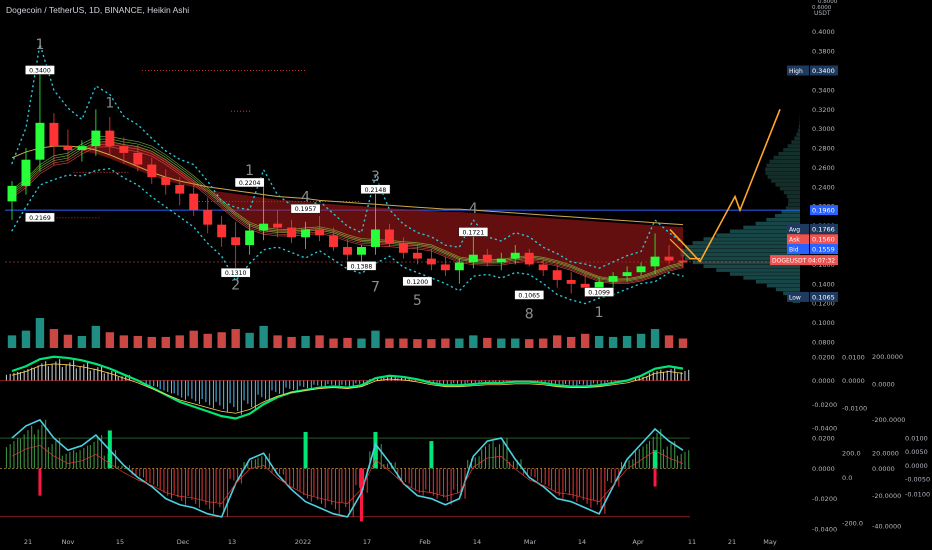 The image size is (932, 550). I want to click on price-annotation-label: 0.1957, so click(306, 209).